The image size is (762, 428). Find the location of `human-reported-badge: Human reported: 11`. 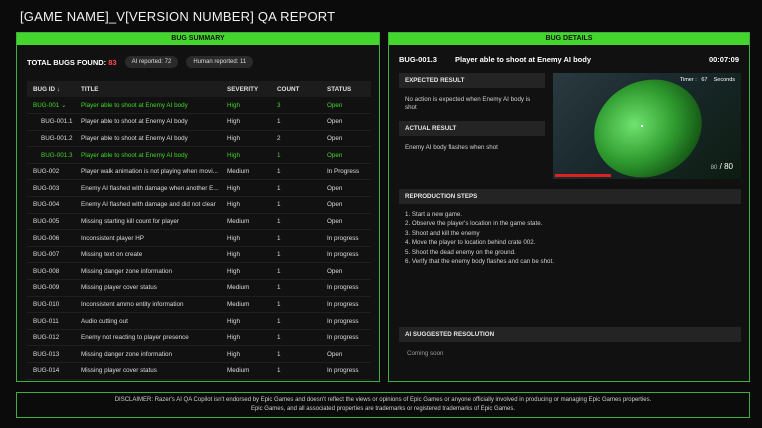

human-reported-badge: Human reported: 11 is located at coordinates (220, 62).